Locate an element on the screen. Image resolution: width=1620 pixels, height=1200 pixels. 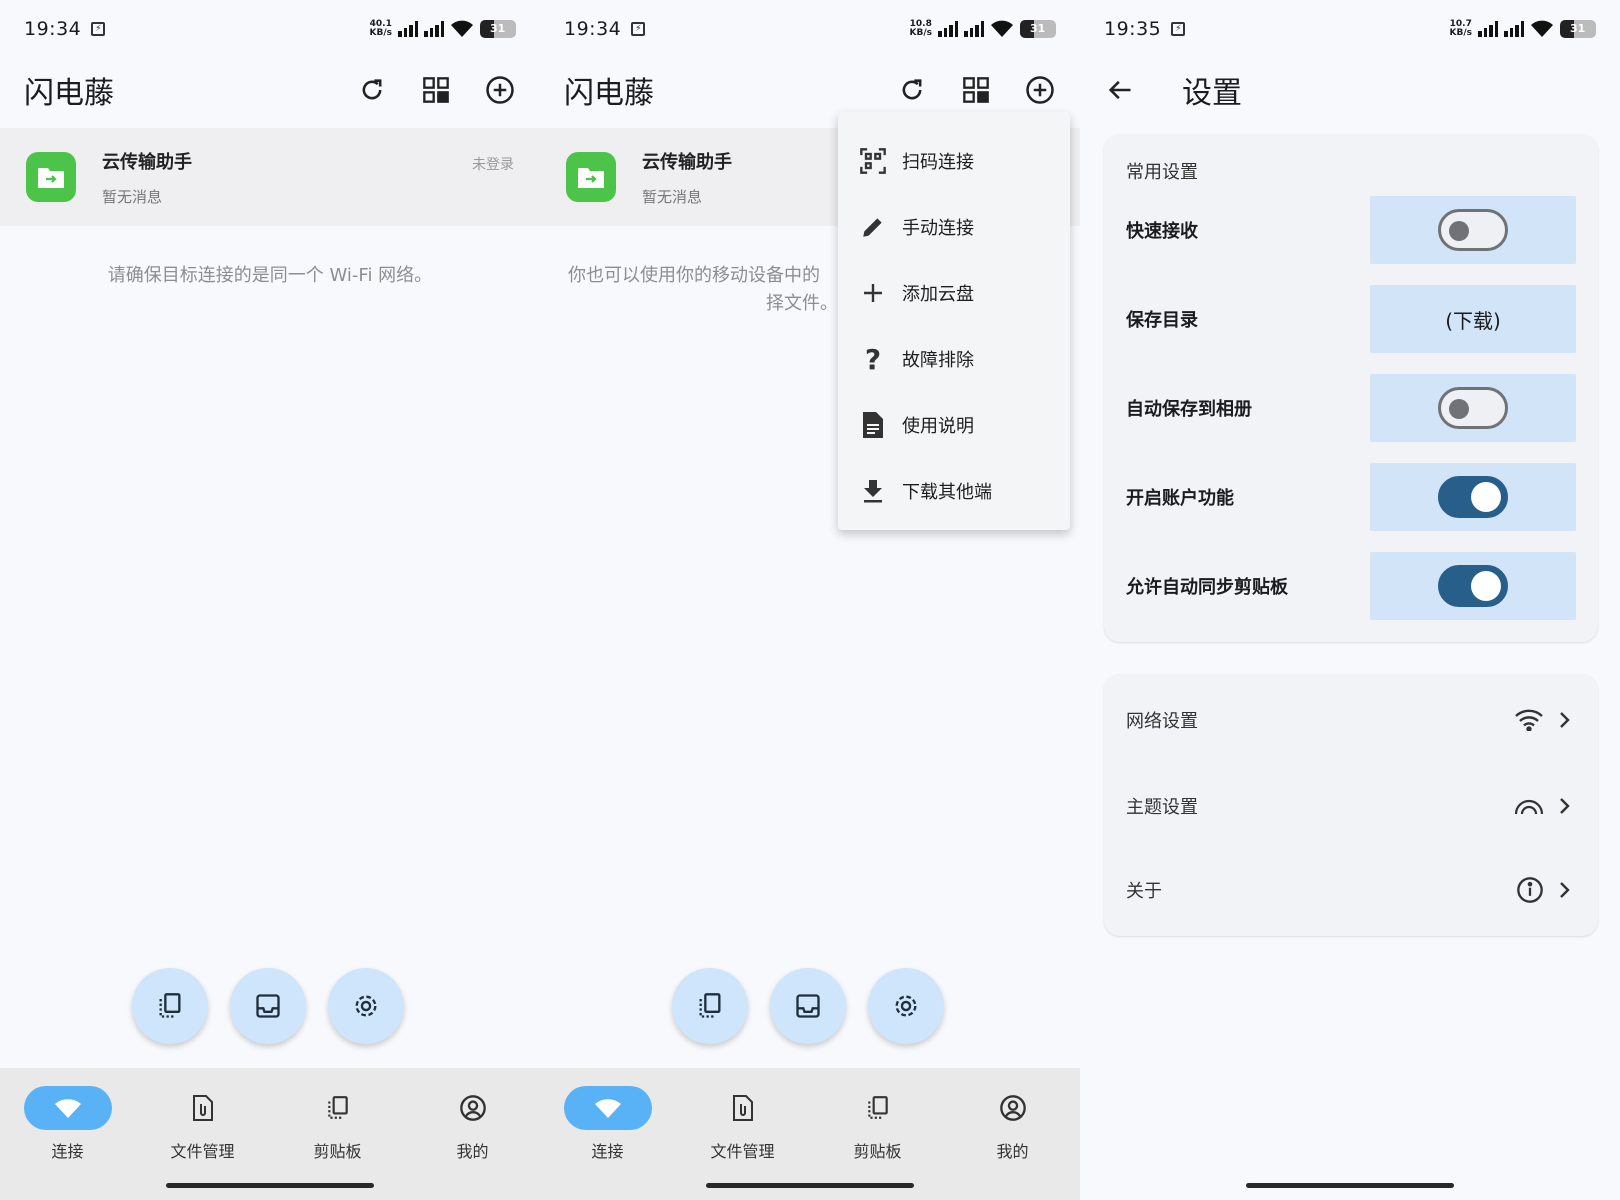
info-icon is located at coordinates (1530, 890).